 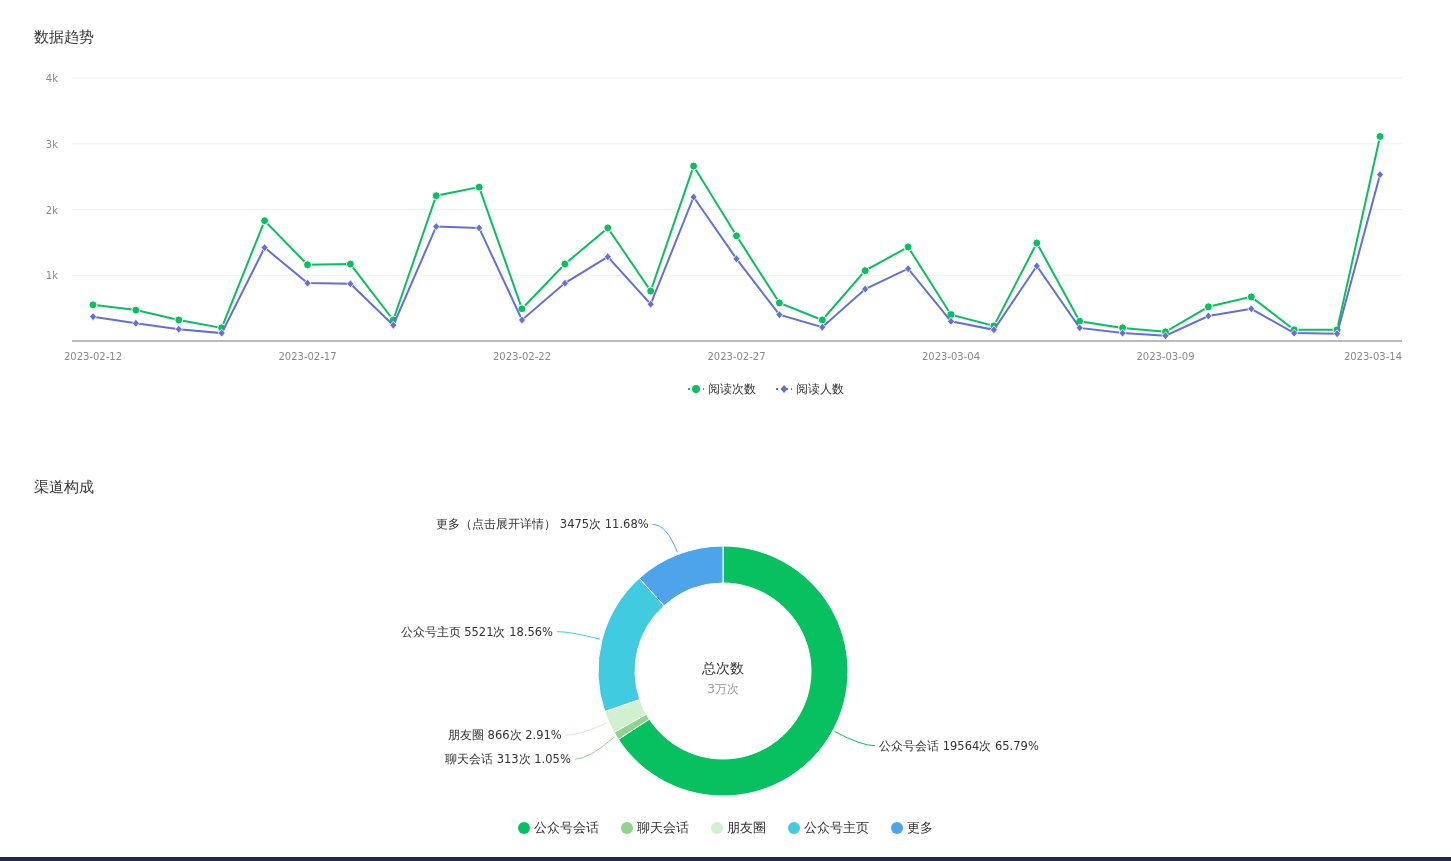 What do you see at coordinates (476, 631) in the screenshot?
I see `slice-label: 公众号主页 5521次 18.56%` at bounding box center [476, 631].